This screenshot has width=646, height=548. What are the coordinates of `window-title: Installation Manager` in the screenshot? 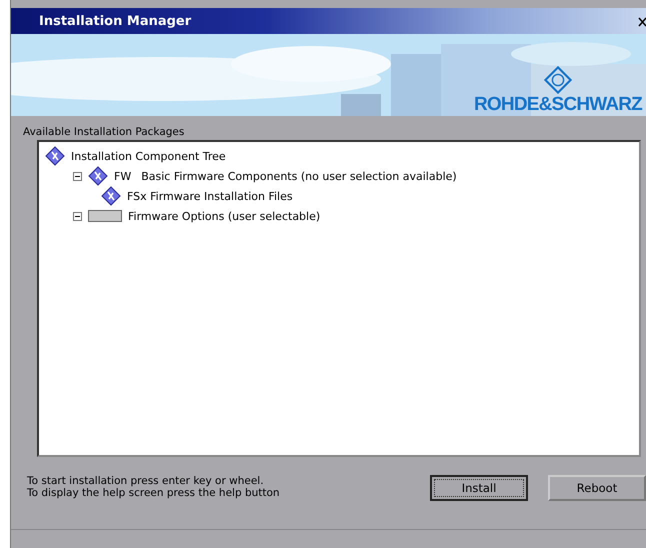 It's located at (115, 21).